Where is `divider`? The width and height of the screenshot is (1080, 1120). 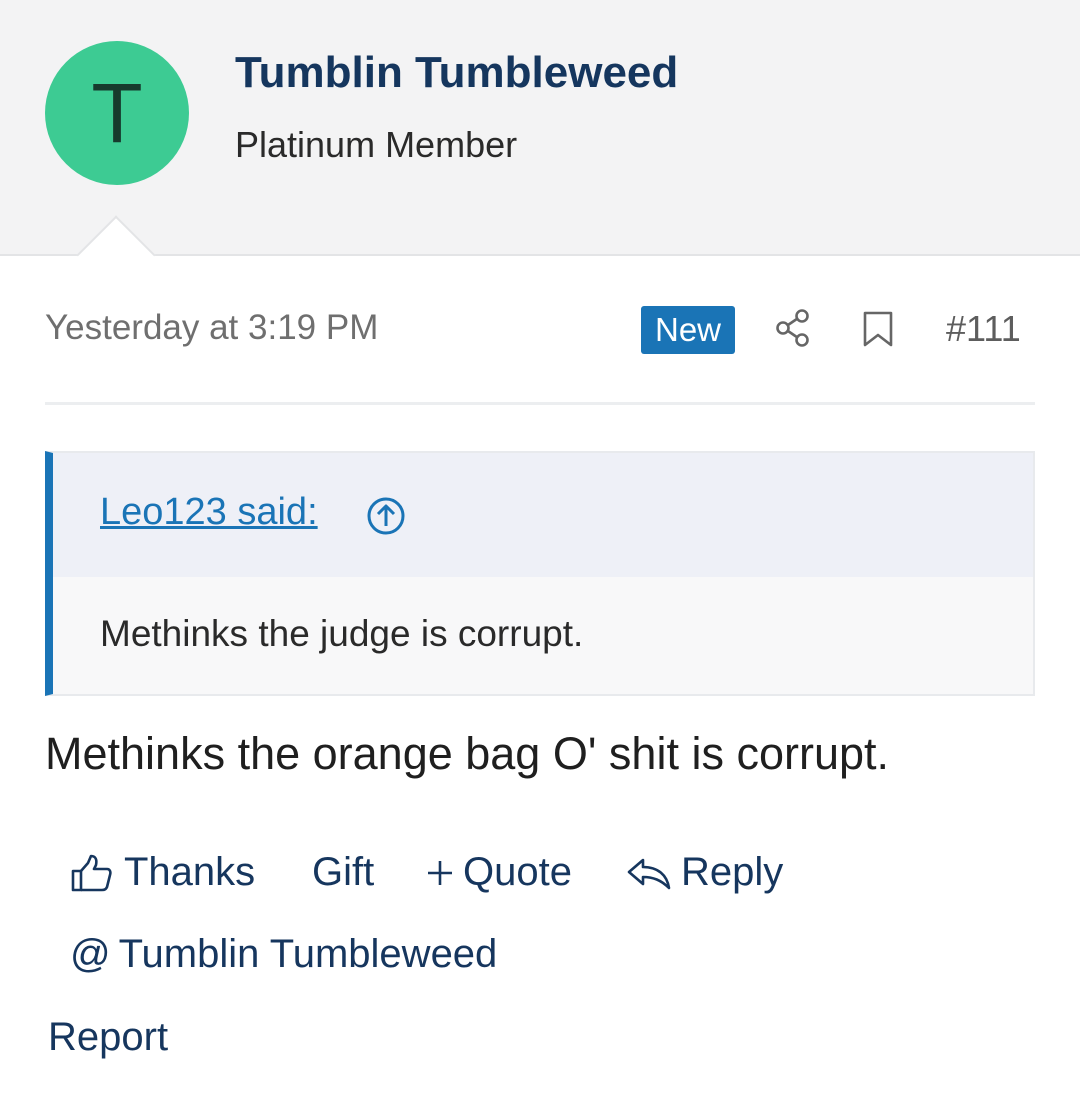 divider is located at coordinates (540, 403).